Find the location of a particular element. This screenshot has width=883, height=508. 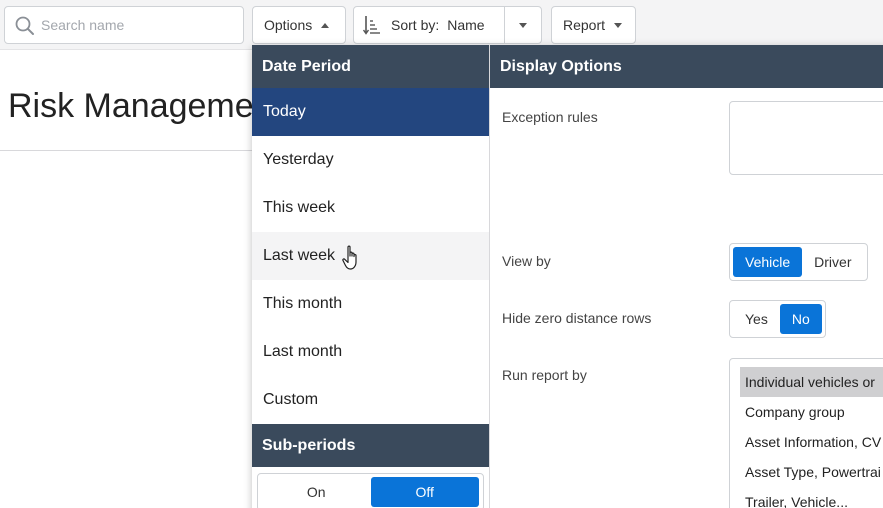

exception-rules-field is located at coordinates (806, 138).